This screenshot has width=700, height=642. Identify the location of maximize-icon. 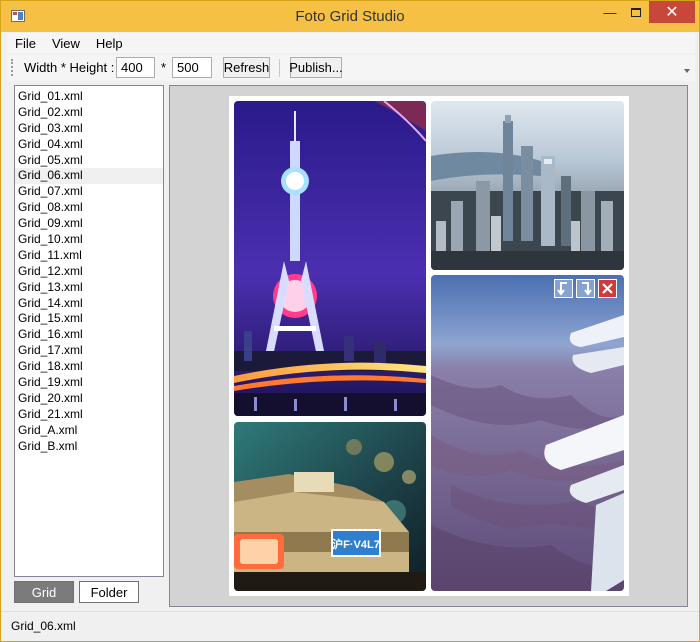
(636, 12).